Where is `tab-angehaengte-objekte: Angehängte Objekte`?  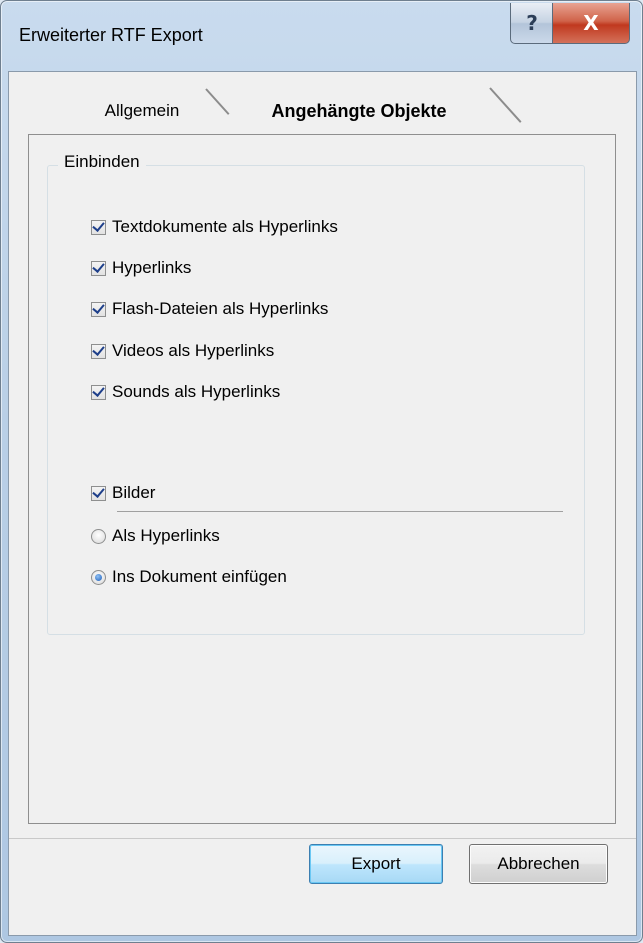
tab-angehaengte-objekte: Angehängte Objekte is located at coordinates (359, 111).